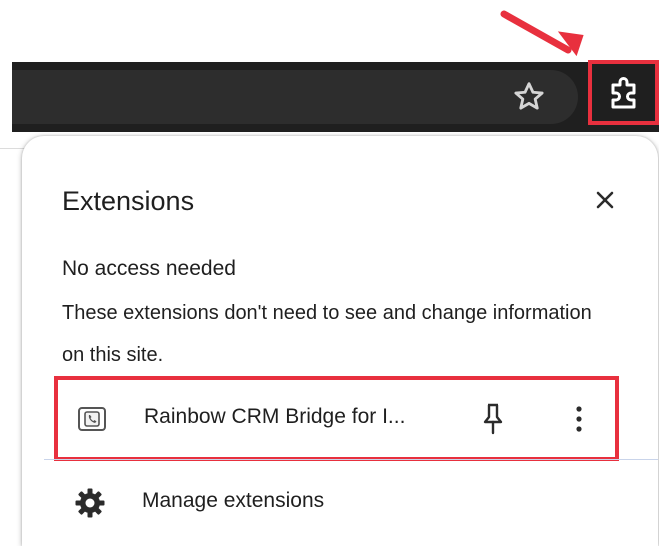 The image size is (659, 546). What do you see at coordinates (233, 500) in the screenshot?
I see `manage-extensions-label: Manage extensions` at bounding box center [233, 500].